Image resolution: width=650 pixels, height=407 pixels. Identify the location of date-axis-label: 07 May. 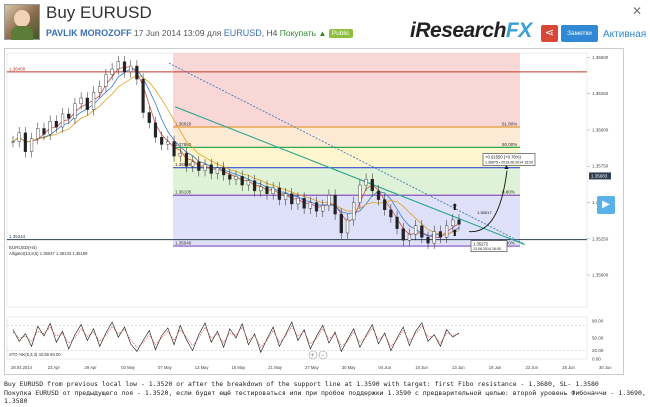
(165, 367).